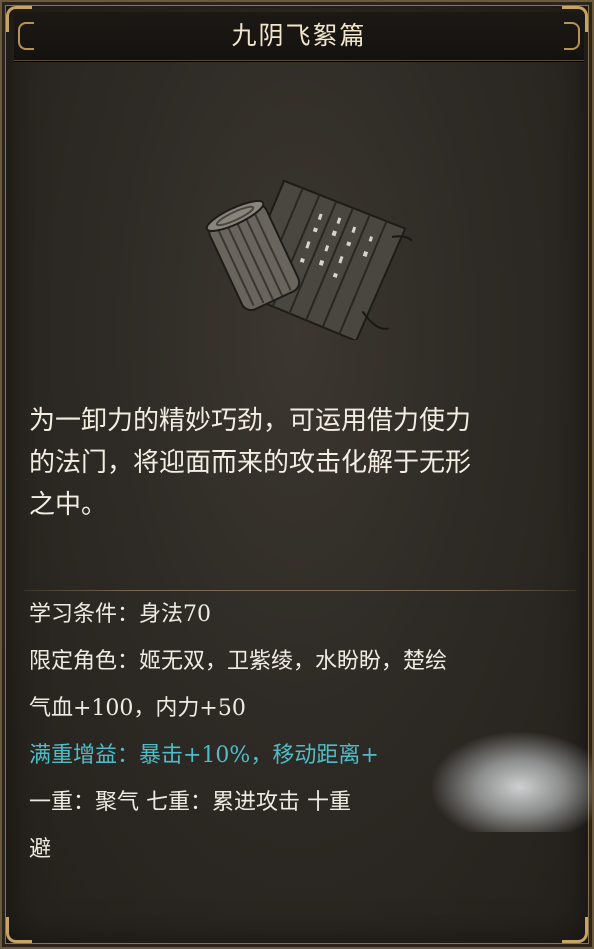  I want to click on tier-effects-continued: 避, so click(40, 849).